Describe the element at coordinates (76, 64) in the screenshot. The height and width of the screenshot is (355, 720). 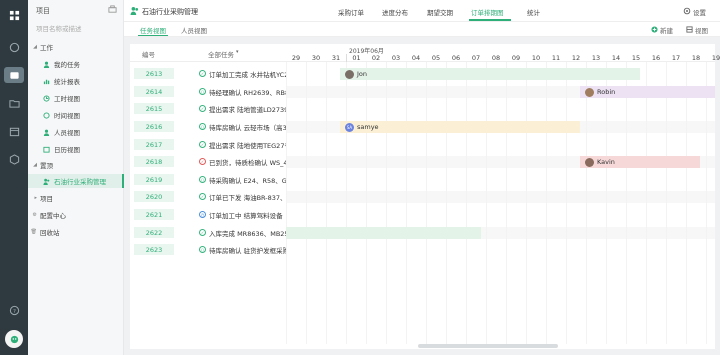
I see `sidebar-item-my-tasks: 我的任务` at that location.